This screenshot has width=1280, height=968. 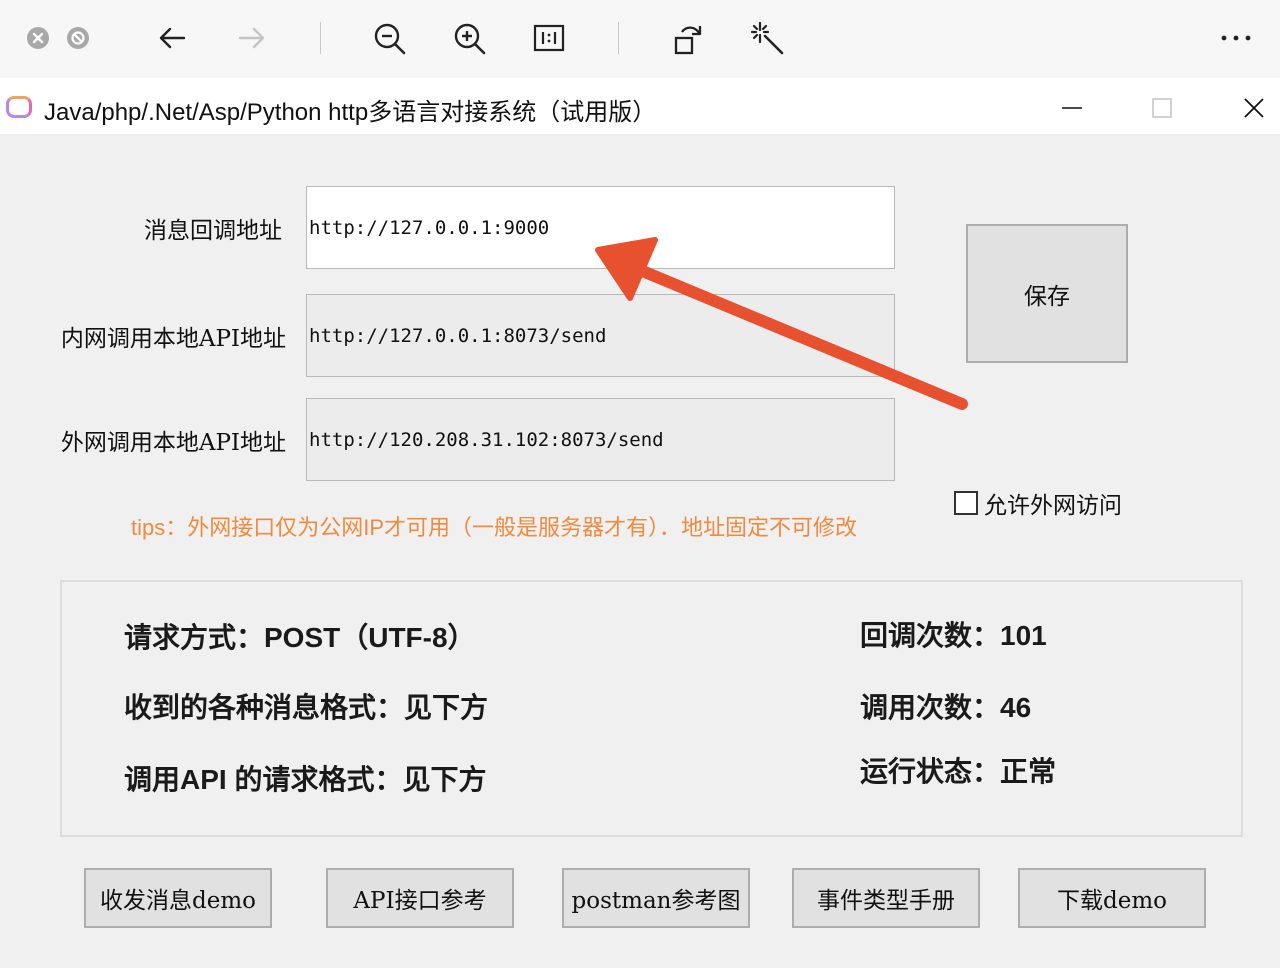 What do you see at coordinates (1053, 506) in the screenshot?
I see `allow-external-label: 允许外网访问` at bounding box center [1053, 506].